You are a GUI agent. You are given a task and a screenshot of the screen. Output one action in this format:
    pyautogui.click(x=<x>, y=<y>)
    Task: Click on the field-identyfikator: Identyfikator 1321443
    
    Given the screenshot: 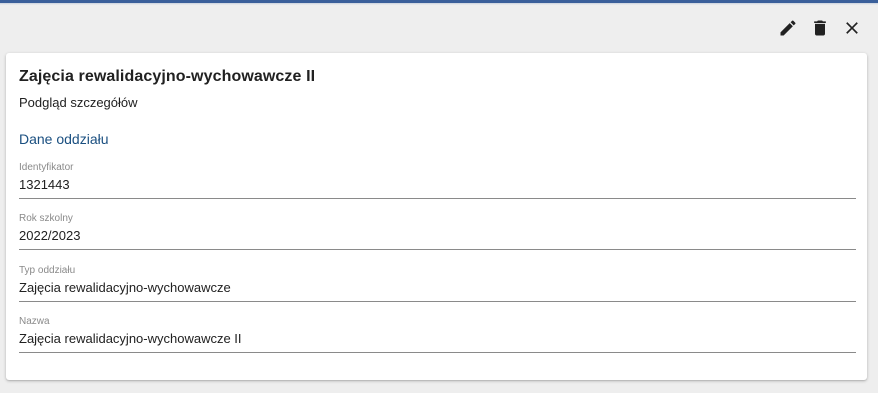 What is the action you would take?
    pyautogui.click(x=437, y=180)
    